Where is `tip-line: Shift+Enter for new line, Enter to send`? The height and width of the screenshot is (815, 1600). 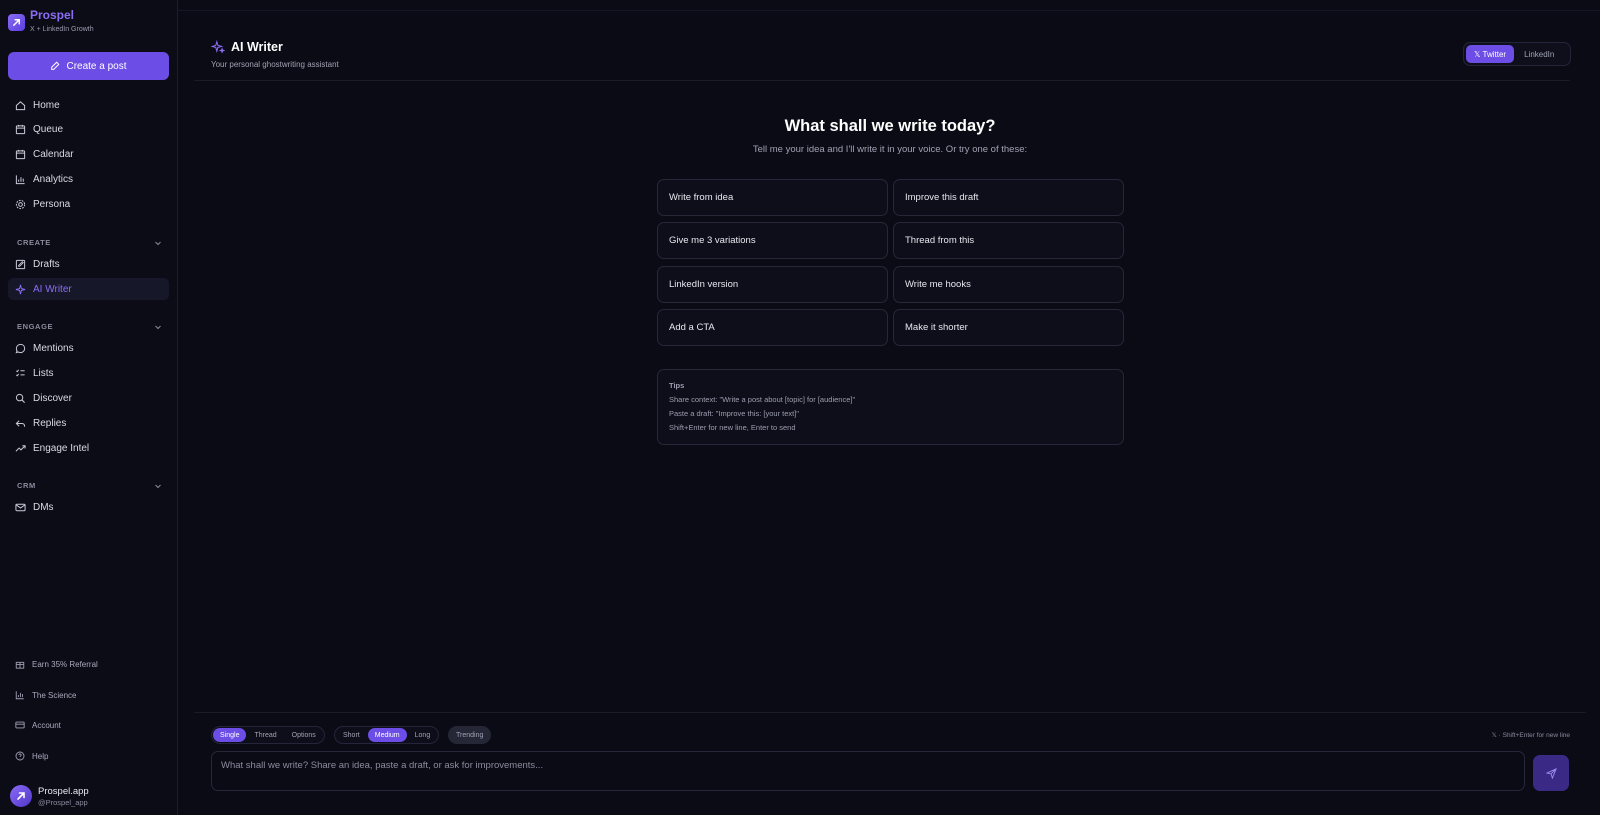 tip-line: Shift+Enter for new line, Enter to send is located at coordinates (732, 427).